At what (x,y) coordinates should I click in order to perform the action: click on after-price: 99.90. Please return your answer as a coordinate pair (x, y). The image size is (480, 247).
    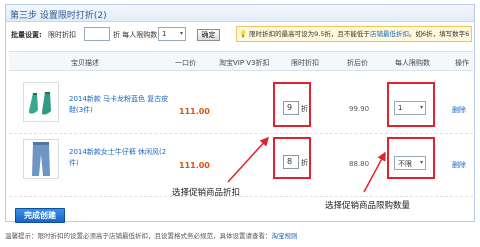
    Looking at the image, I should click on (359, 109).